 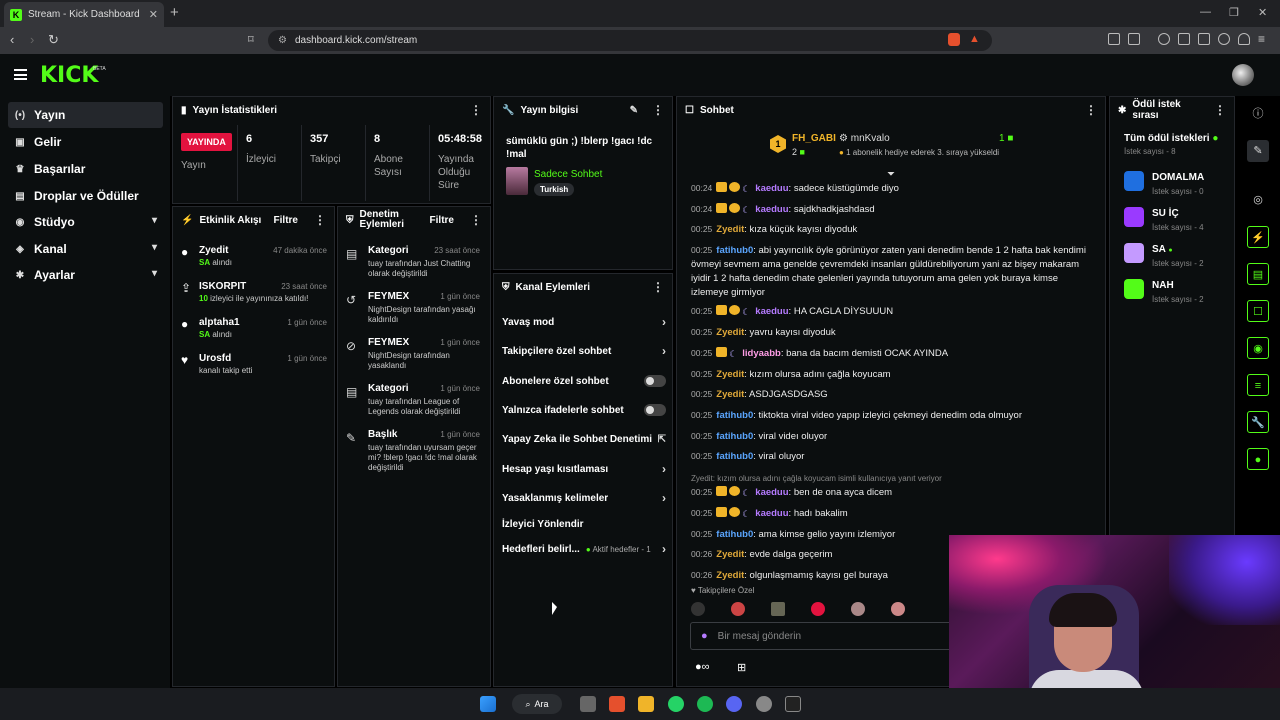 I want to click on hamburger-menu-icon, so click(x=20, y=74).